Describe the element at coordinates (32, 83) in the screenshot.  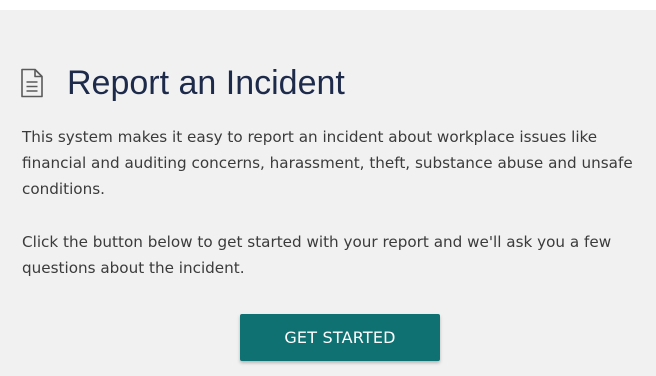
I see `document-icon` at that location.